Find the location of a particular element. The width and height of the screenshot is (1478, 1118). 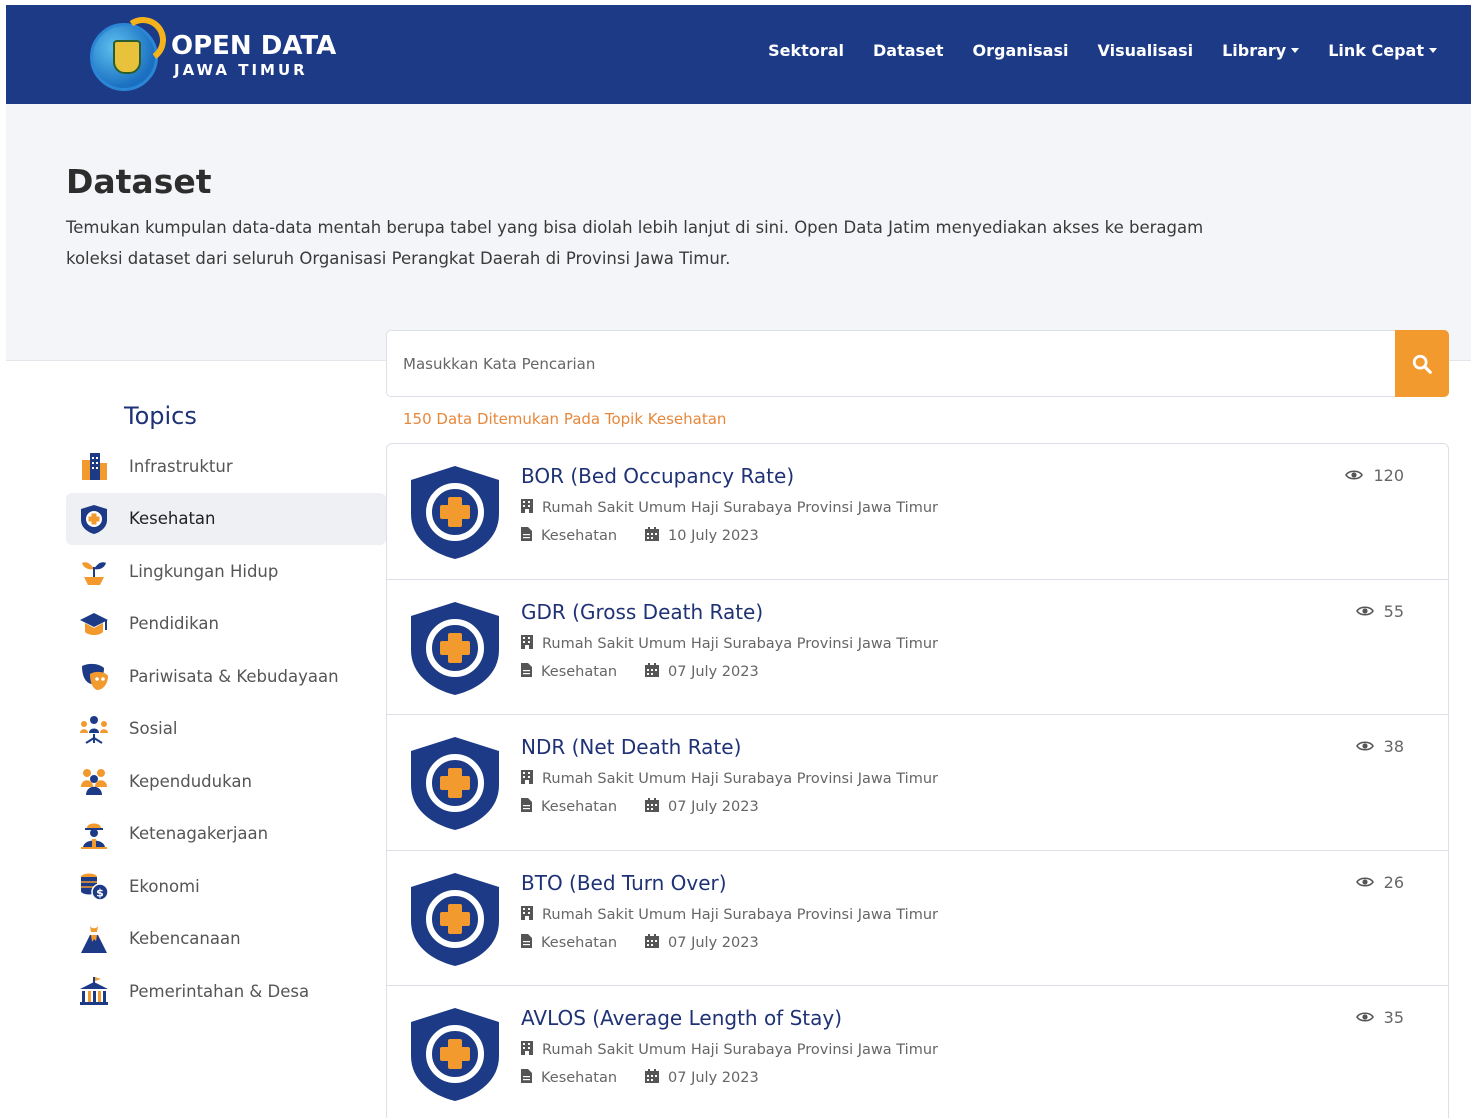

search-bar is located at coordinates (917, 363).